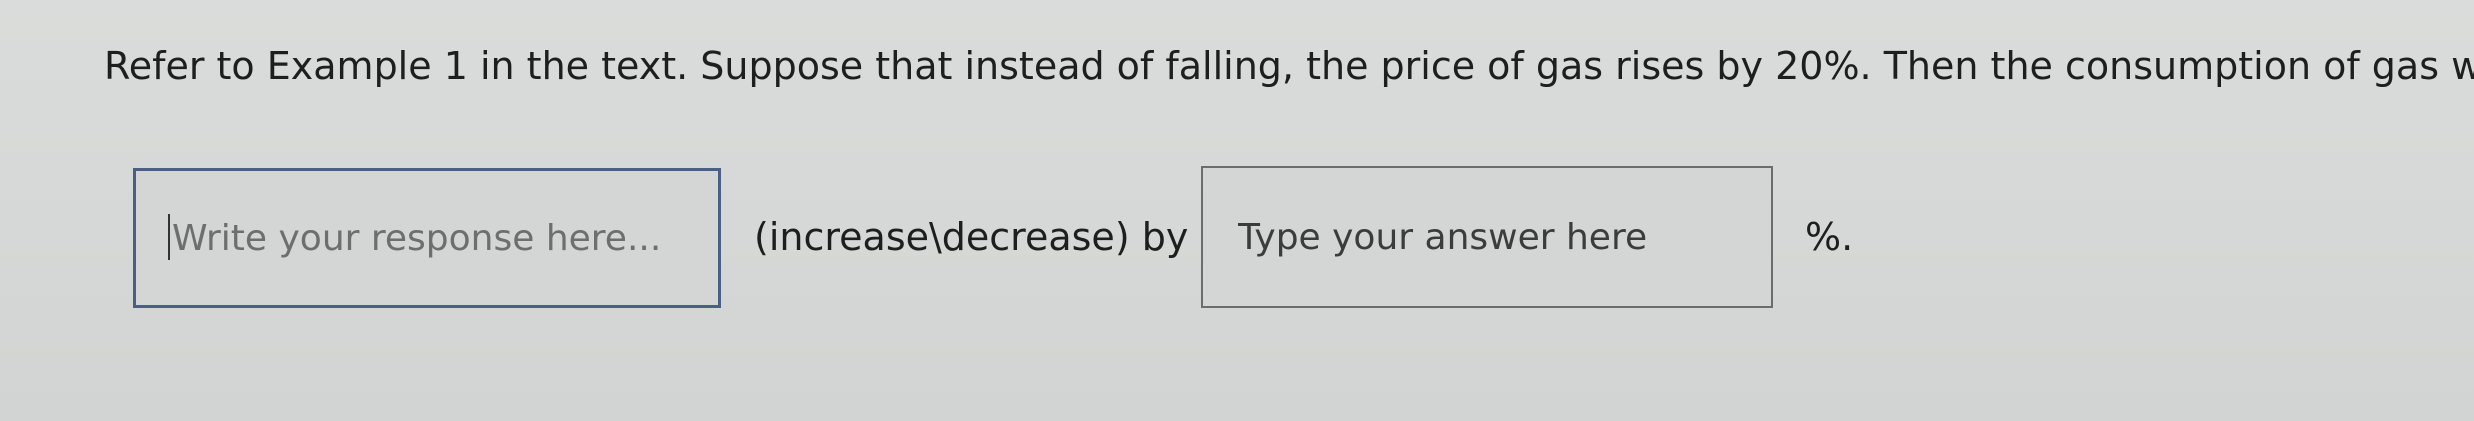 This screenshot has width=2474, height=421. Describe the element at coordinates (971, 237) in the screenshot. I see `direction-label: (increase\decrease) by` at that location.